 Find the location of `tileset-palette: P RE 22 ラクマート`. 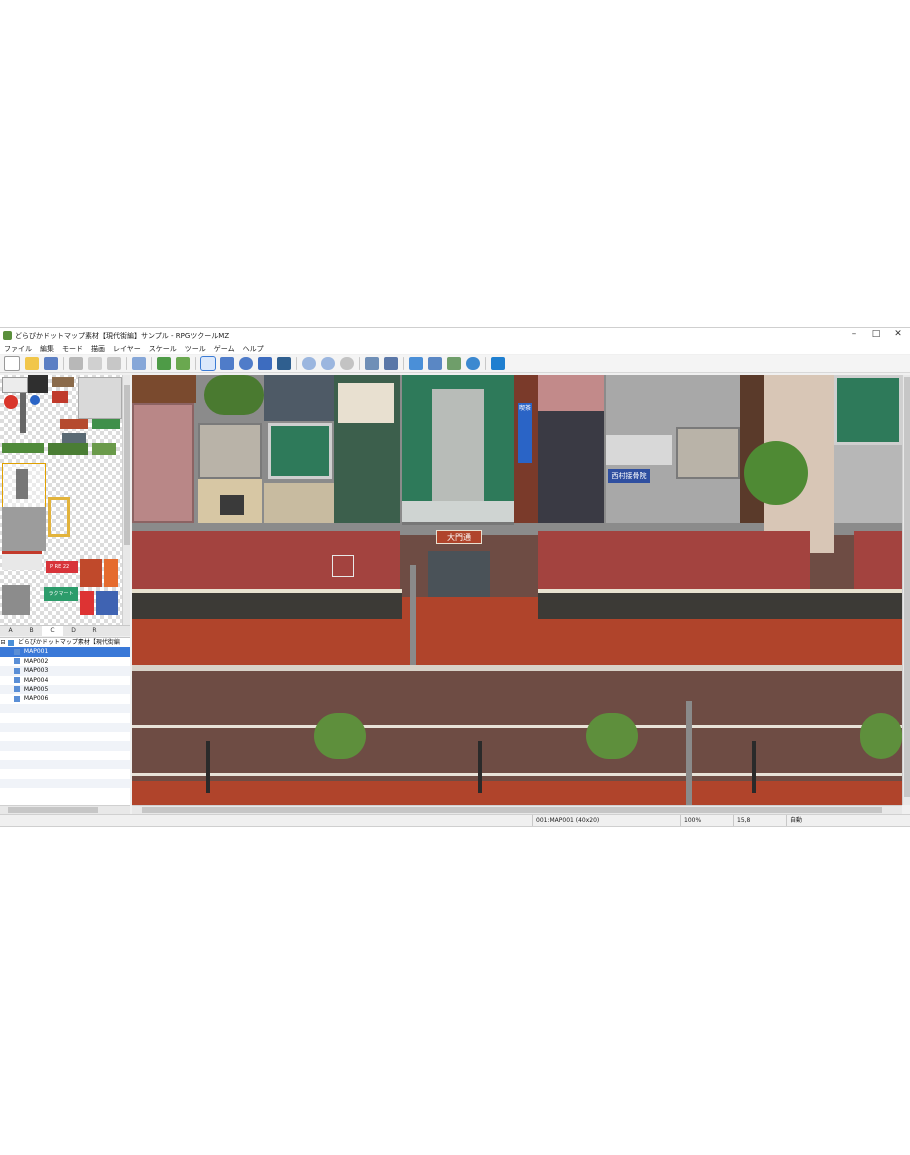

tileset-palette: P RE 22 ラクマート is located at coordinates (65, 500).